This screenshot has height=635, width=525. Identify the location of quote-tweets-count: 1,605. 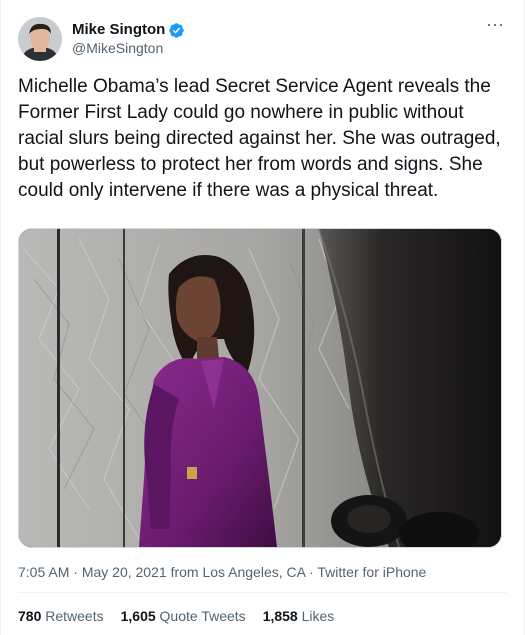
(138, 616).